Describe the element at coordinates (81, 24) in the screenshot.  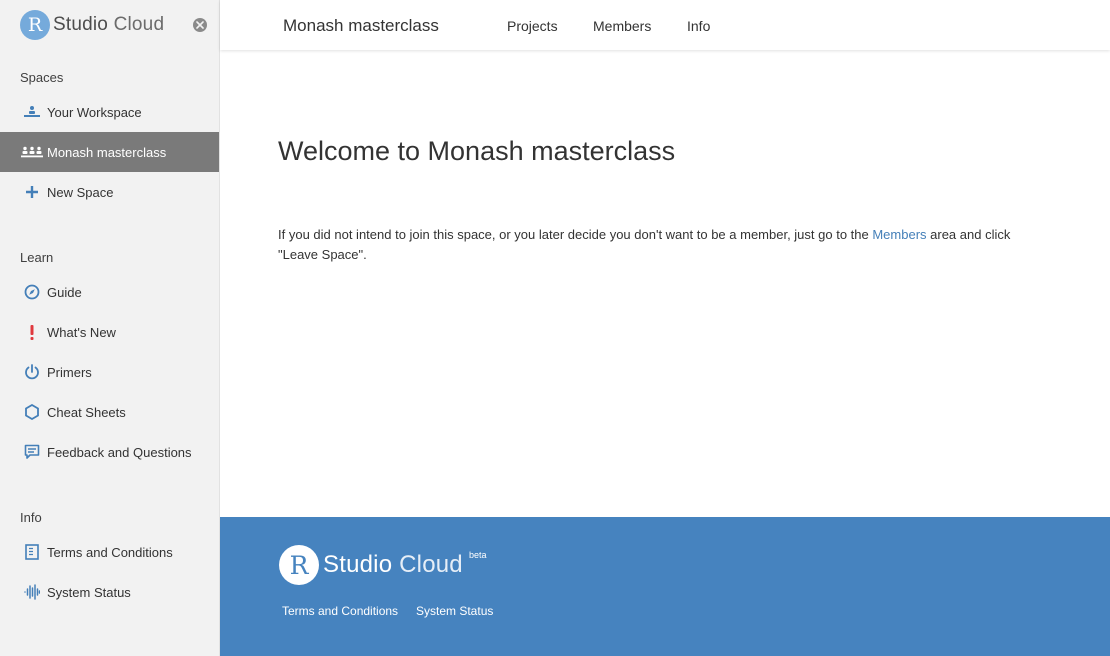
I see `logo-word-studio: Studio` at that location.